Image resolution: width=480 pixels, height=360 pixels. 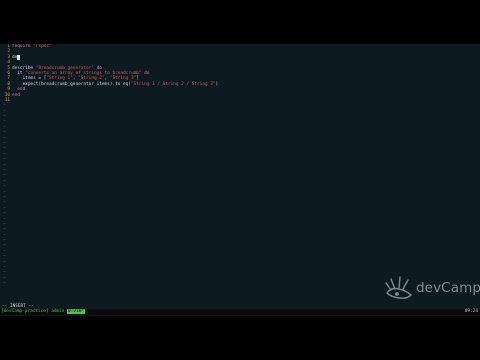 What do you see at coordinates (240, 338) in the screenshot?
I see `letterbox-bottom` at bounding box center [240, 338].